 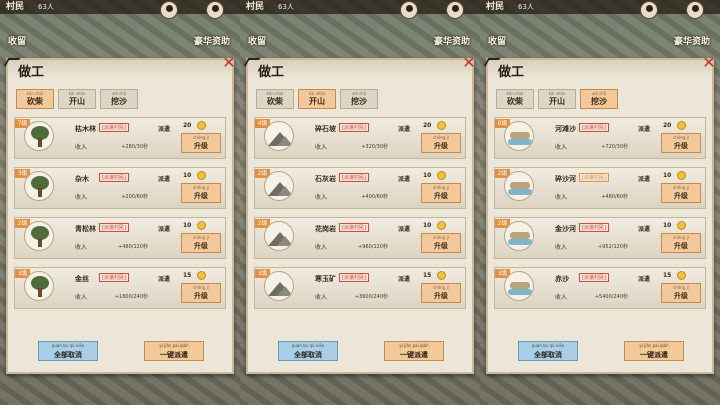 I want to click on mountain-shape, so click(x=285, y=241).